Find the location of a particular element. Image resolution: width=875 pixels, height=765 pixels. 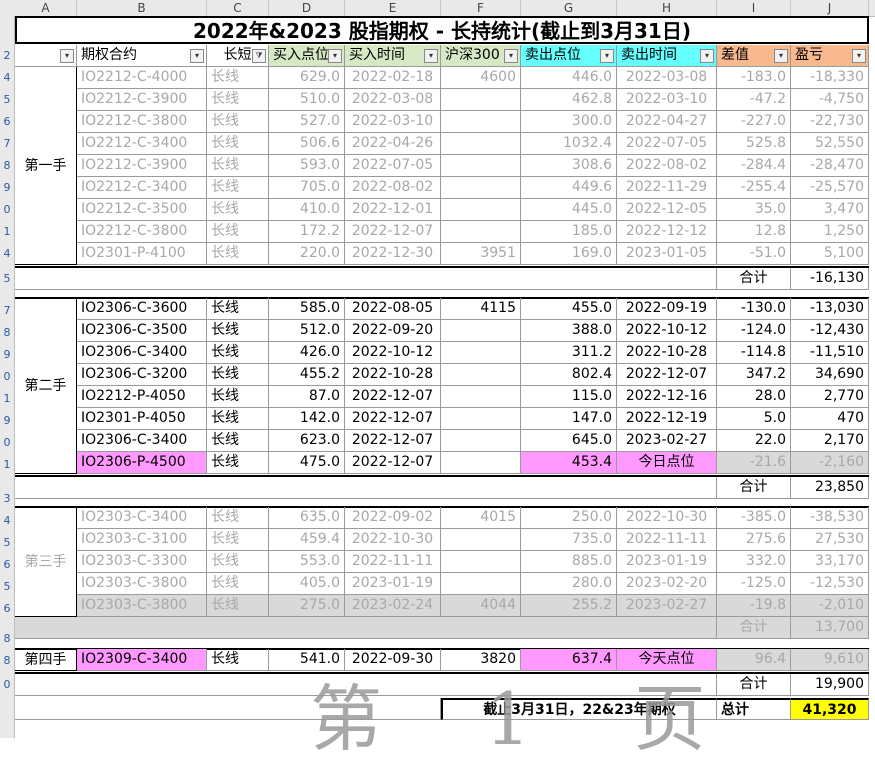

group-label: 第四手 is located at coordinates (46, 660).